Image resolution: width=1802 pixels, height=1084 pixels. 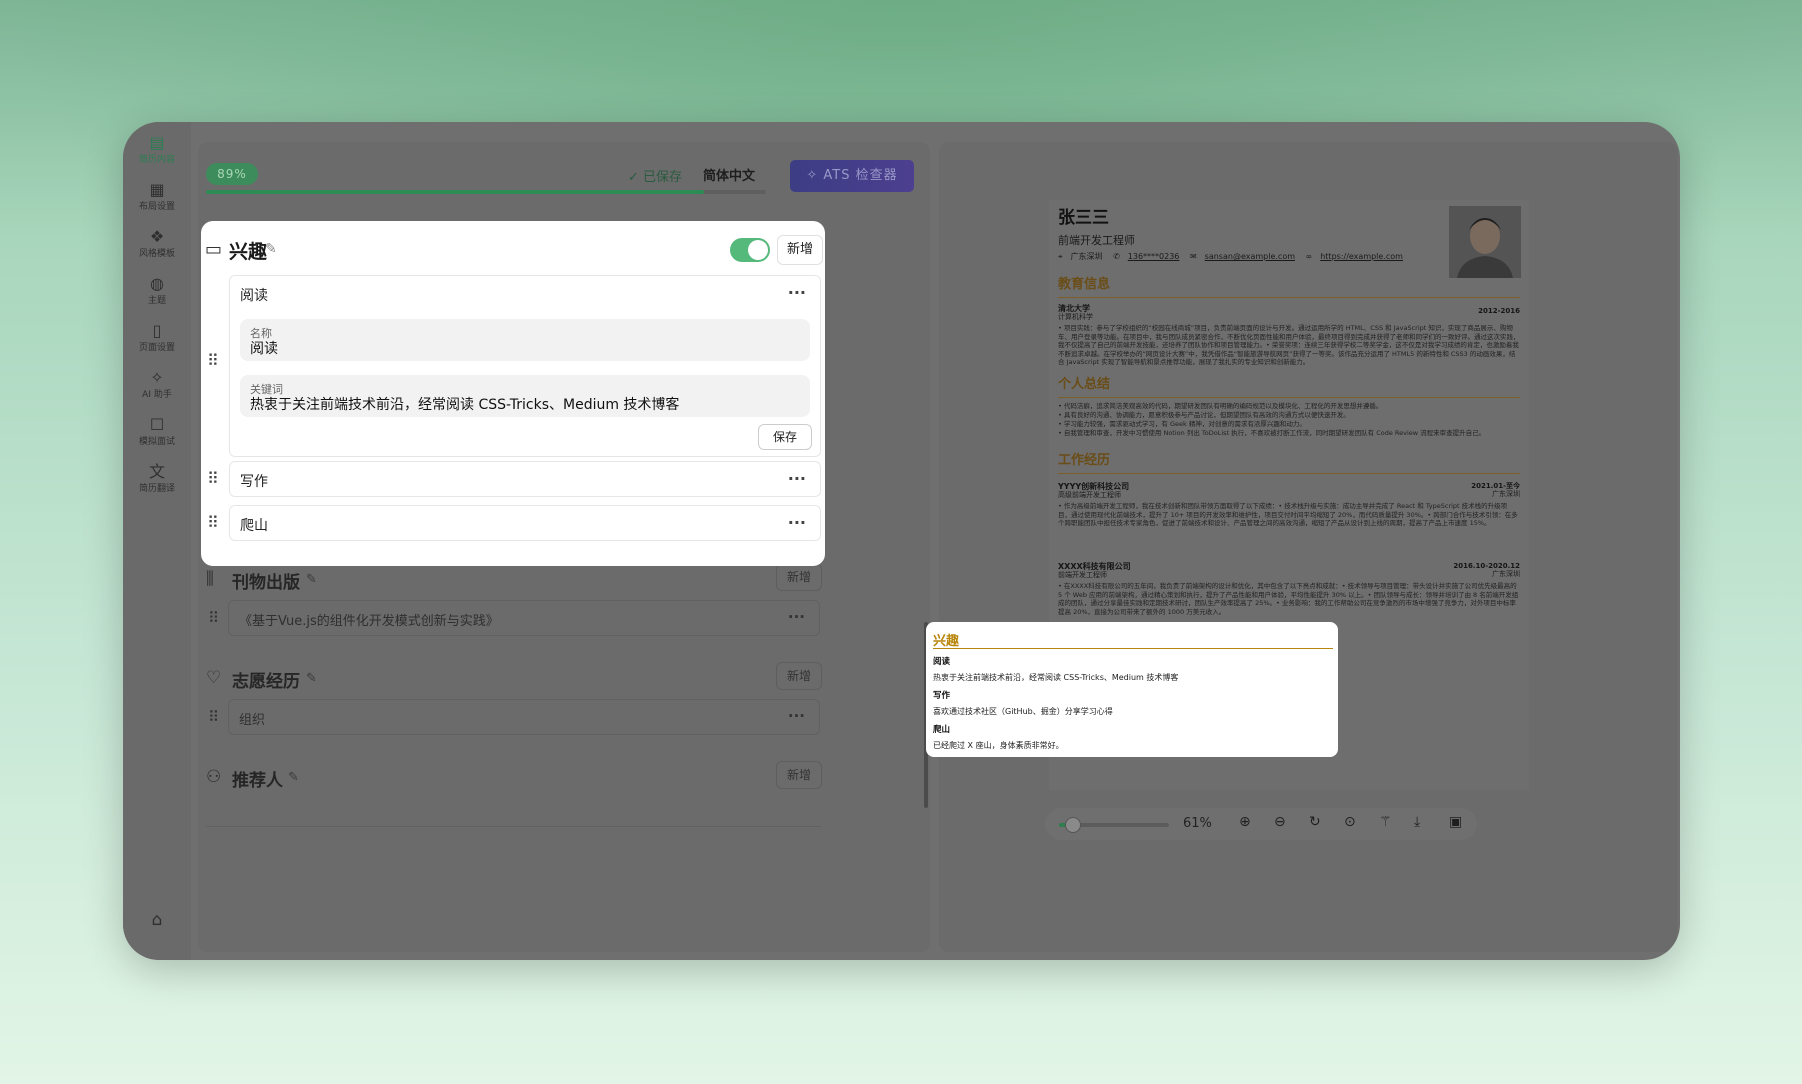 I want to click on item-title: 阅读, so click(x=254, y=295).